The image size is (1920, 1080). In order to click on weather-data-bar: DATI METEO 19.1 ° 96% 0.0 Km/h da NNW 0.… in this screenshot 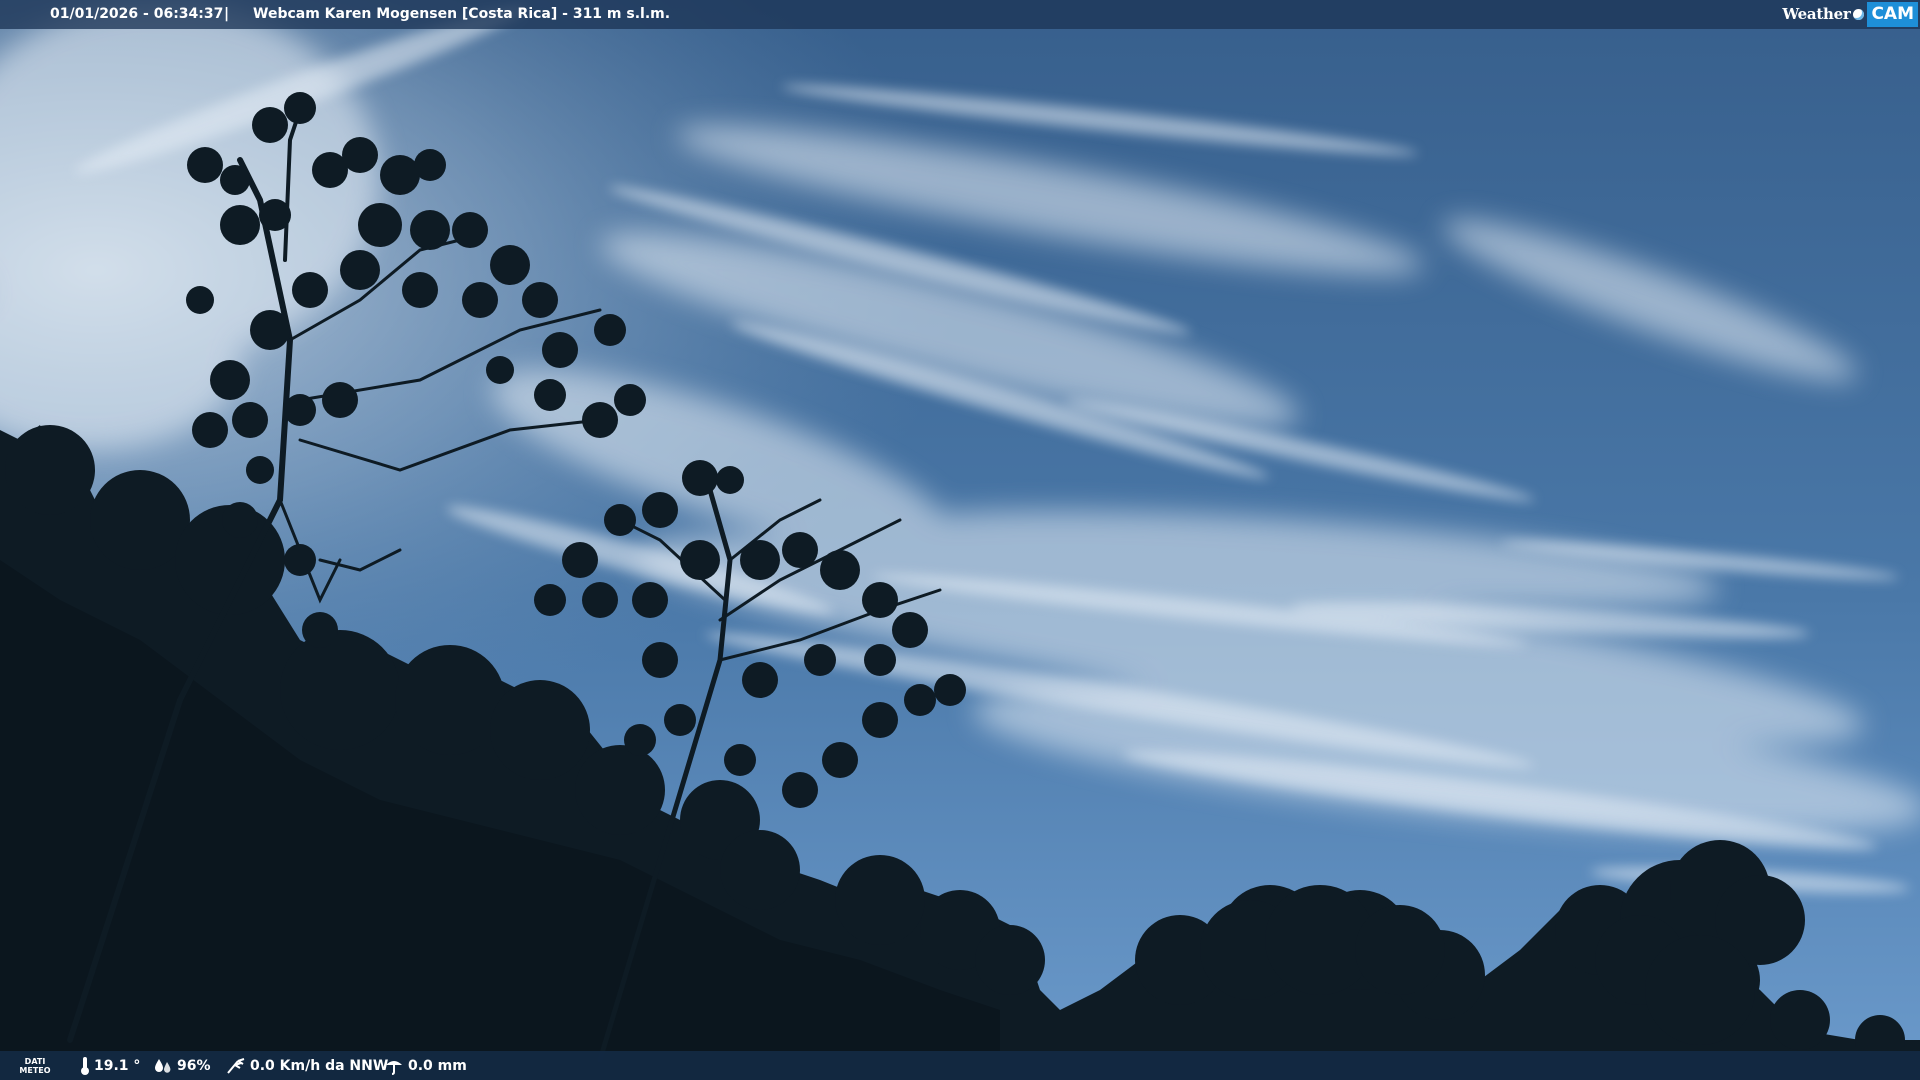, I will do `click(960, 1065)`.